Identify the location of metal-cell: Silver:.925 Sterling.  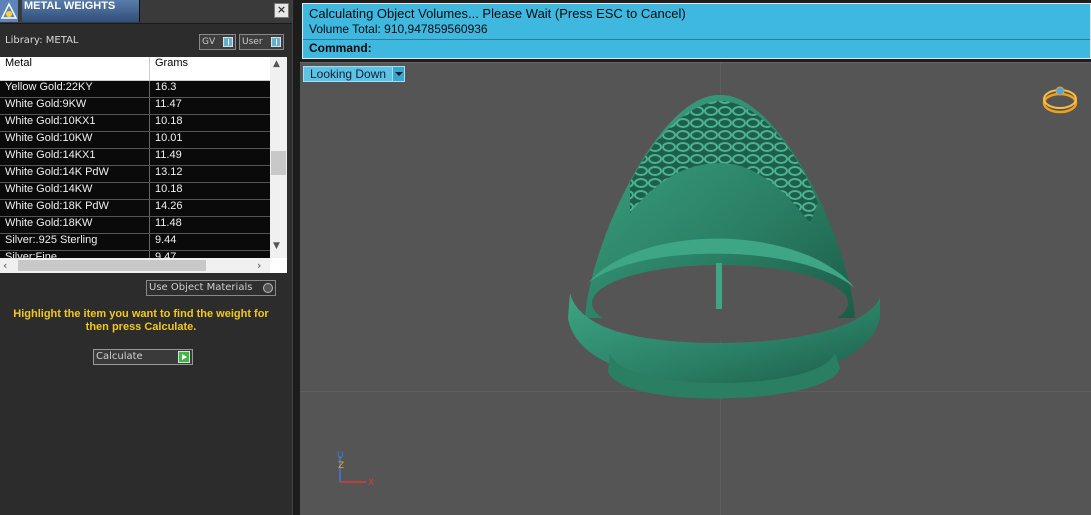
(75, 242).